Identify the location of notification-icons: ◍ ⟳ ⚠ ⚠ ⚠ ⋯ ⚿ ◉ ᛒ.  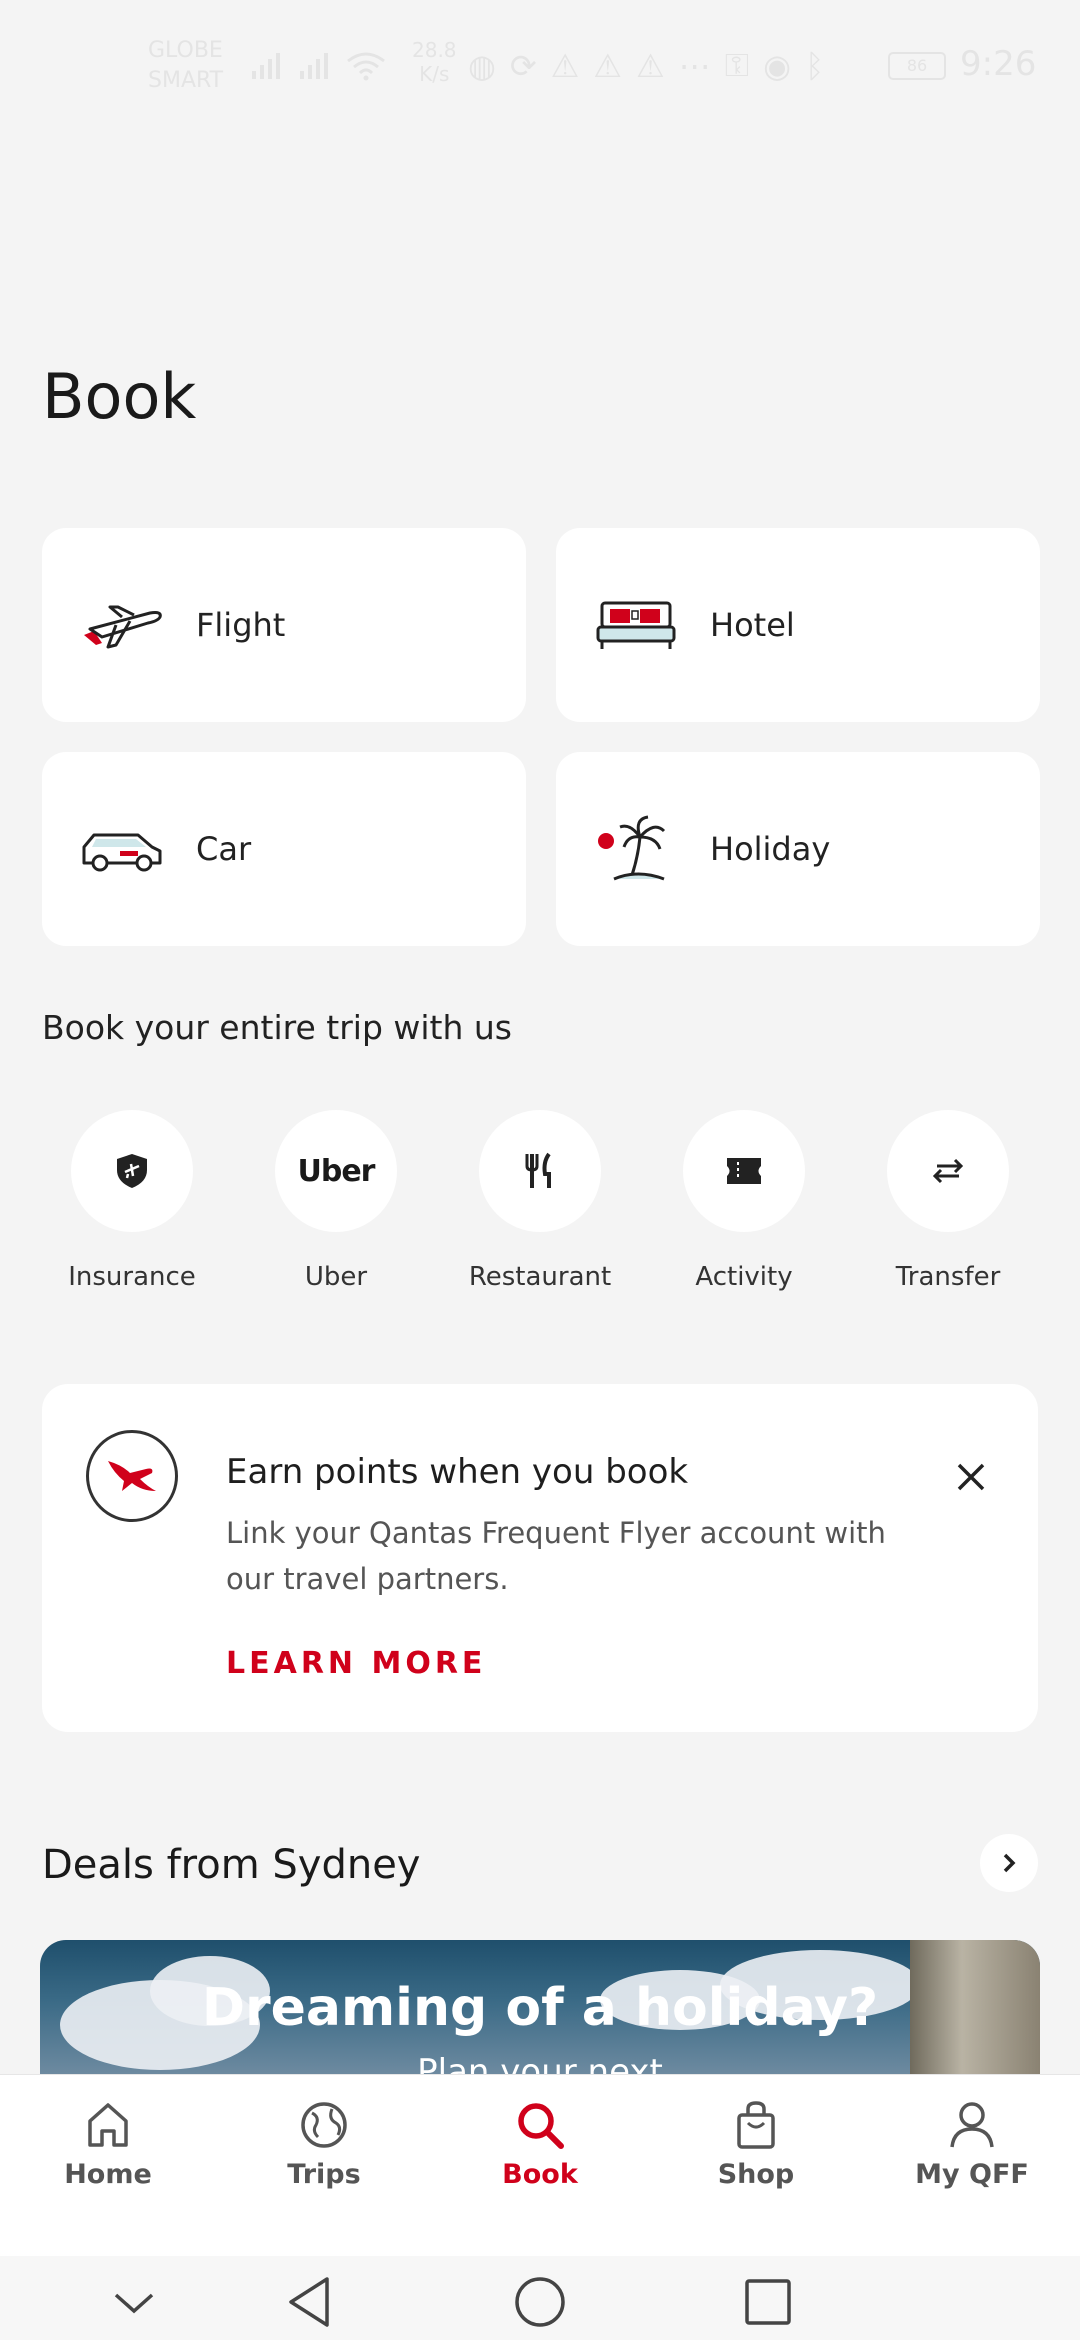
(646, 65).